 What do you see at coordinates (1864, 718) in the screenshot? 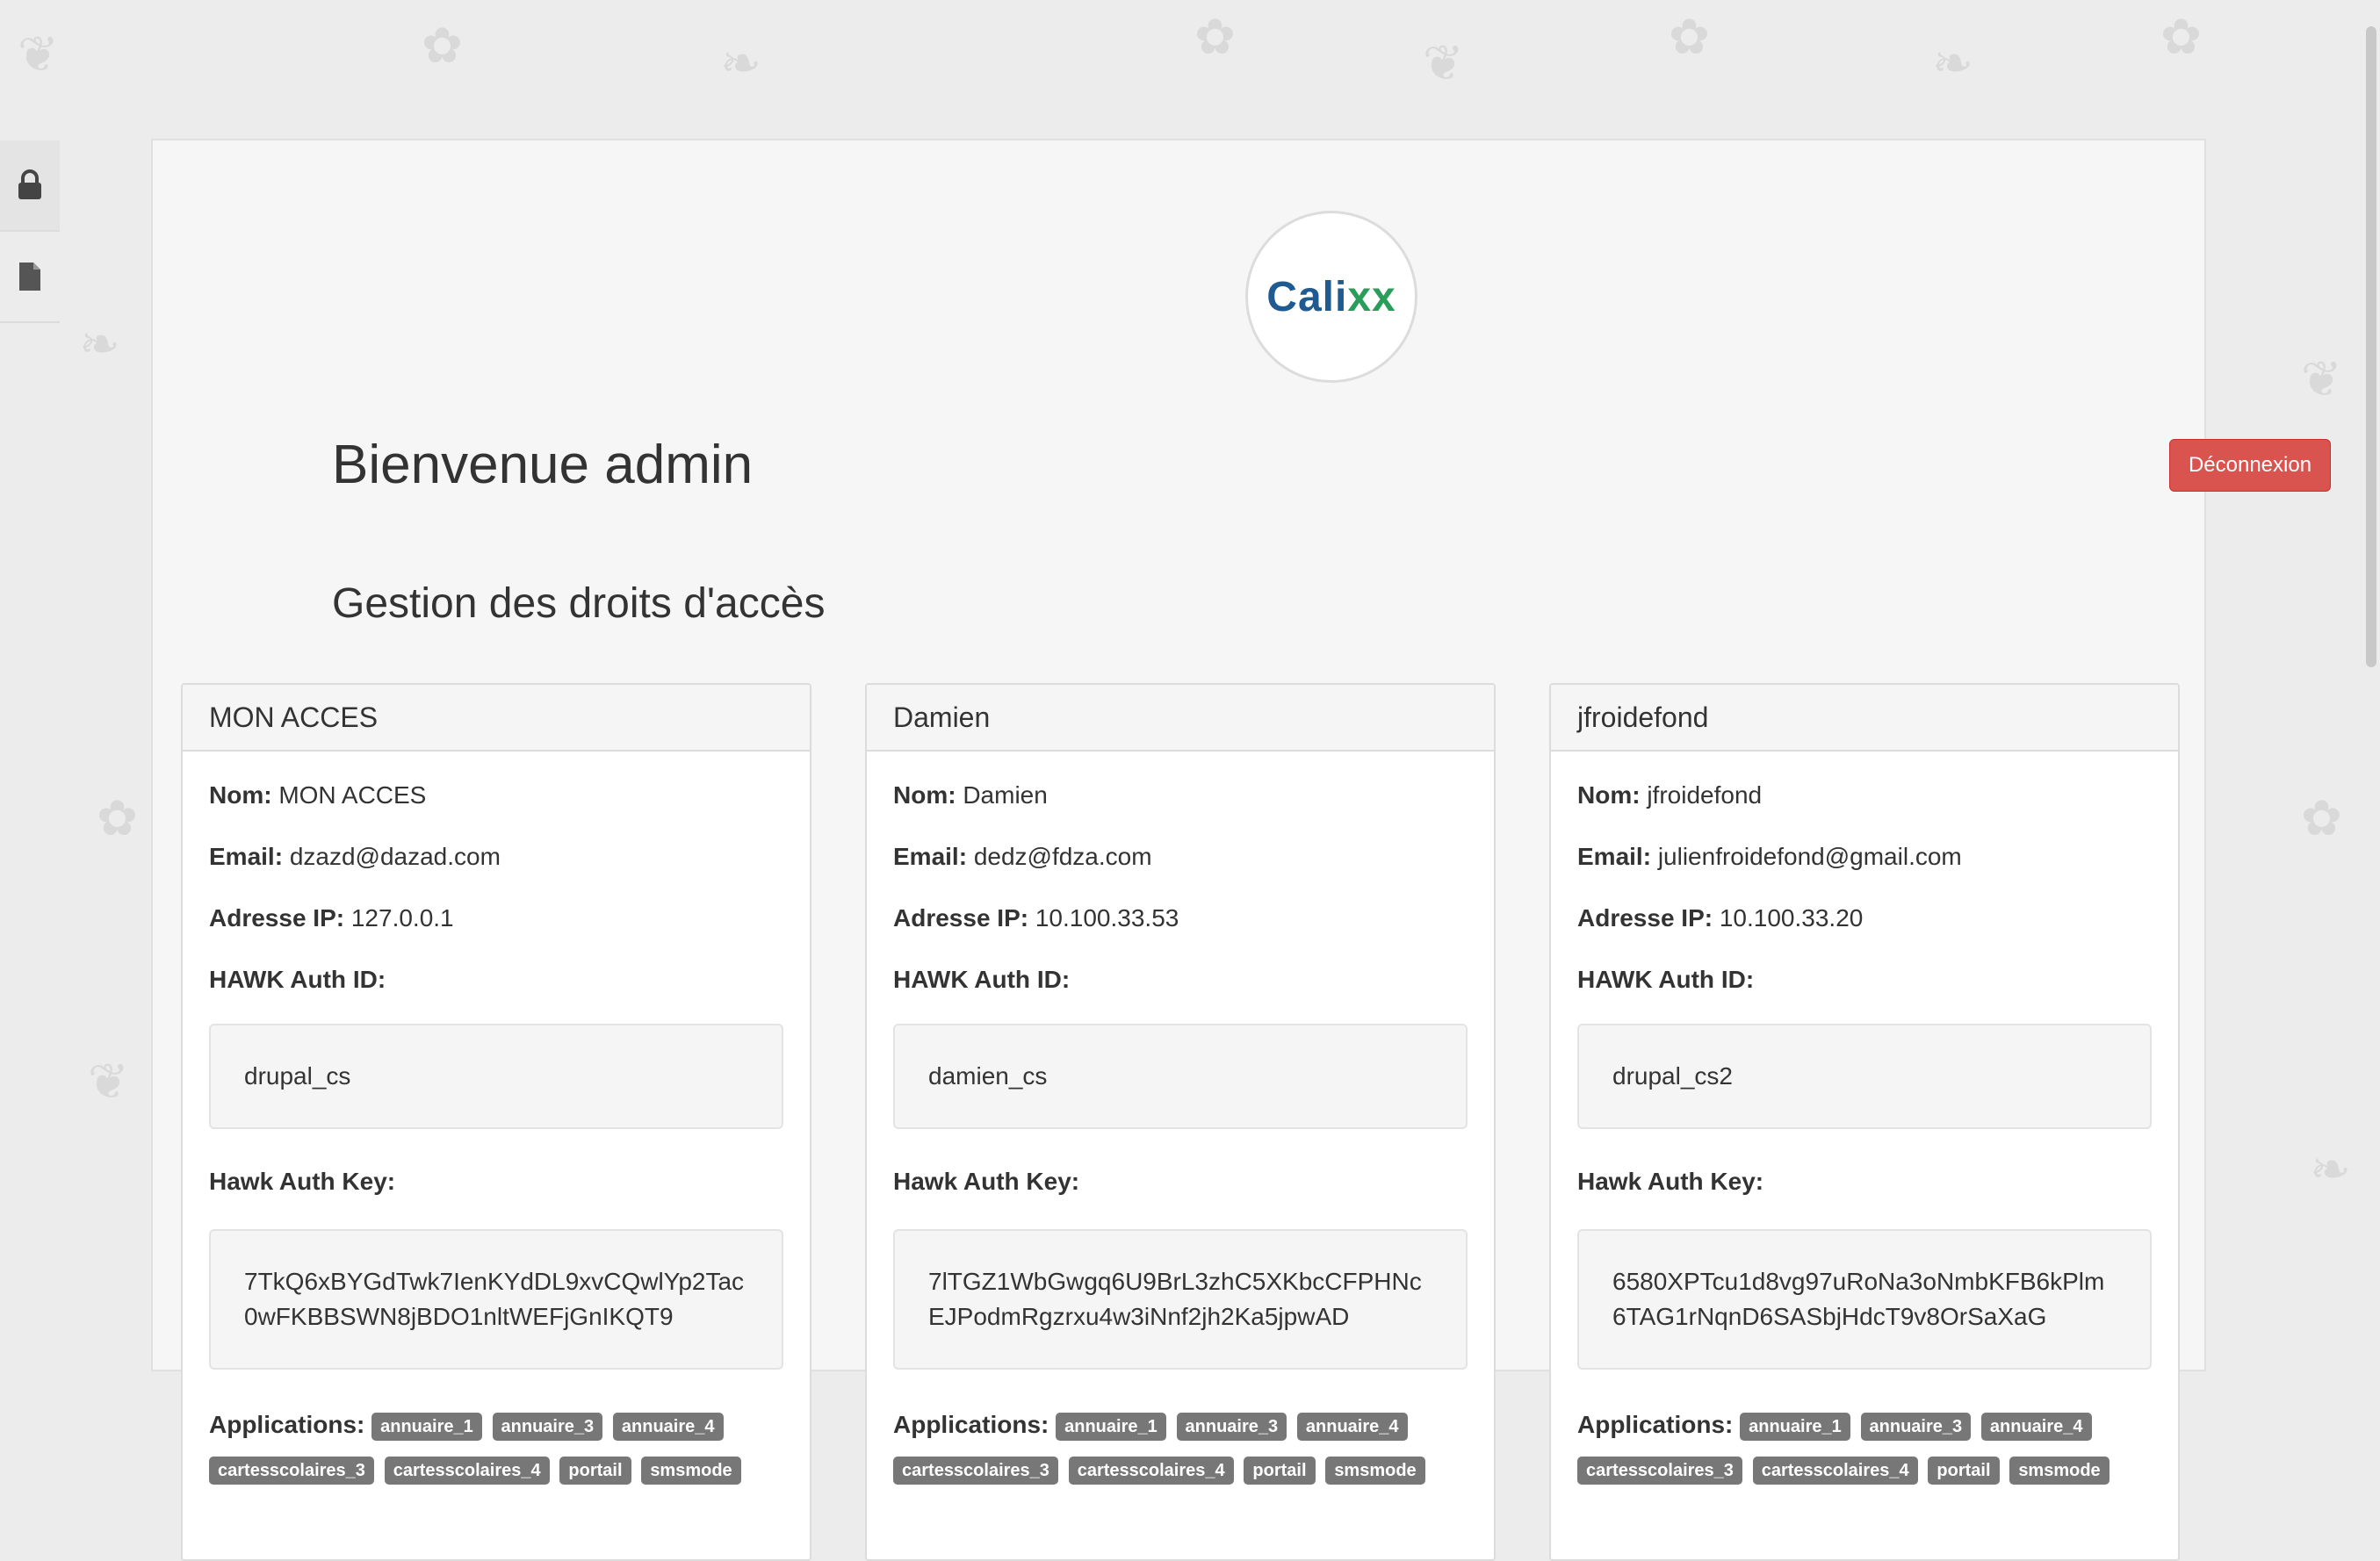
I see `card-title: jfroidefond` at bounding box center [1864, 718].